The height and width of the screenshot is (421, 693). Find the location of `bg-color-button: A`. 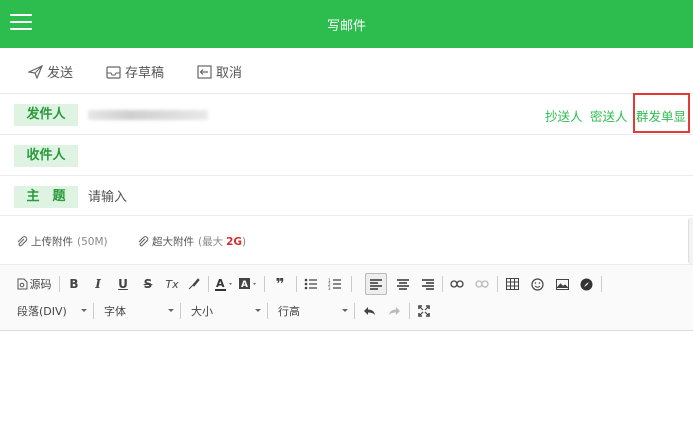

bg-color-button: A is located at coordinates (249, 284).